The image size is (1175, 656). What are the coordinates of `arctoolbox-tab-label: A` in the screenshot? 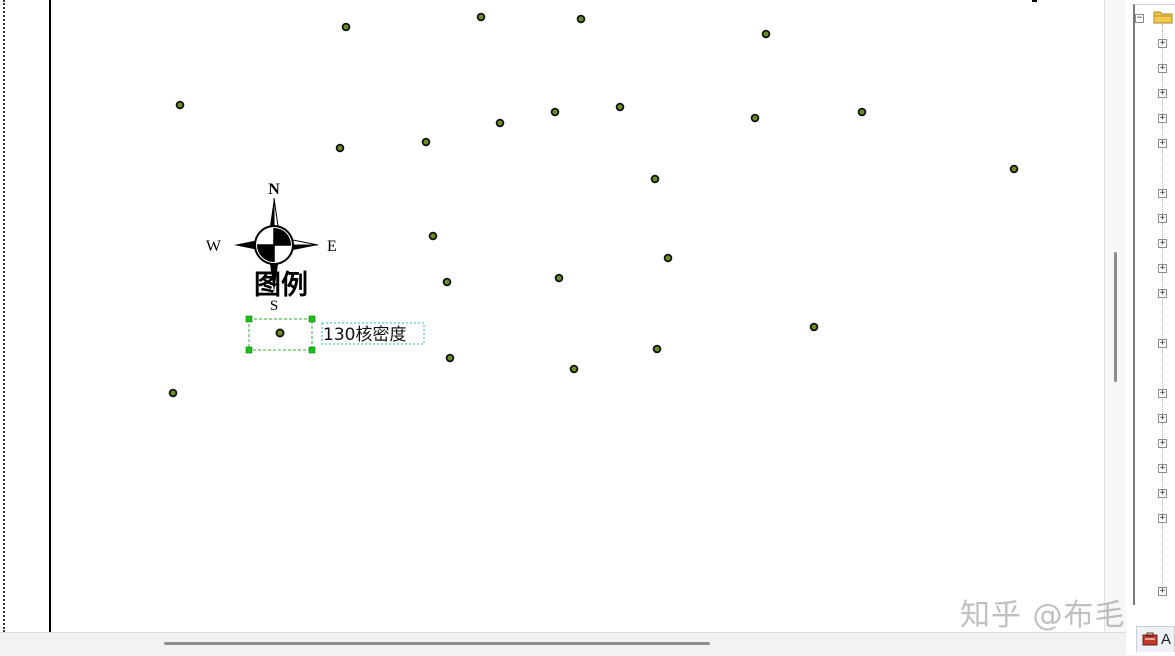 It's located at (1166, 639).